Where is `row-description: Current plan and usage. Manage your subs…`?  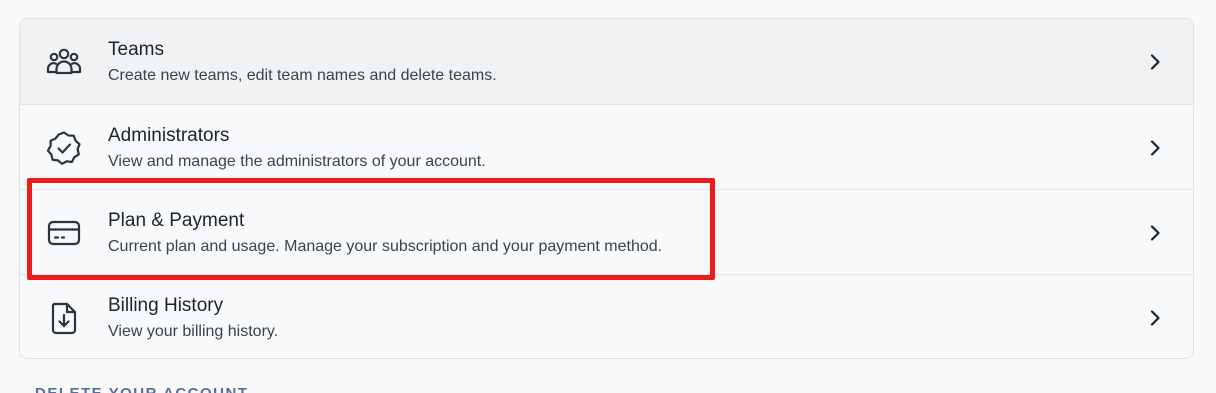 row-description: Current plan and usage. Manage your subs… is located at coordinates (385, 246).